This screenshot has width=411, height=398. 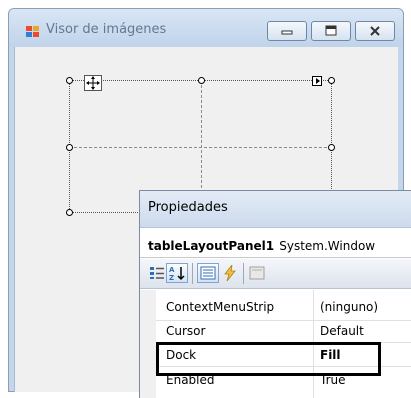 What do you see at coordinates (33, 32) in the screenshot?
I see `app-icon` at bounding box center [33, 32].